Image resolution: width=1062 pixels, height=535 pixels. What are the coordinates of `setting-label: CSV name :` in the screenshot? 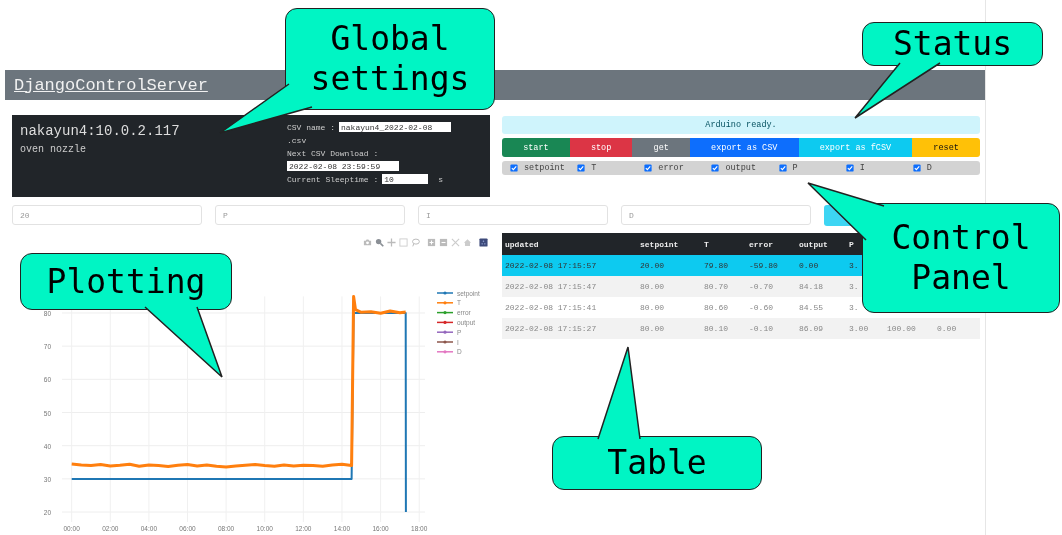 It's located at (311, 127).